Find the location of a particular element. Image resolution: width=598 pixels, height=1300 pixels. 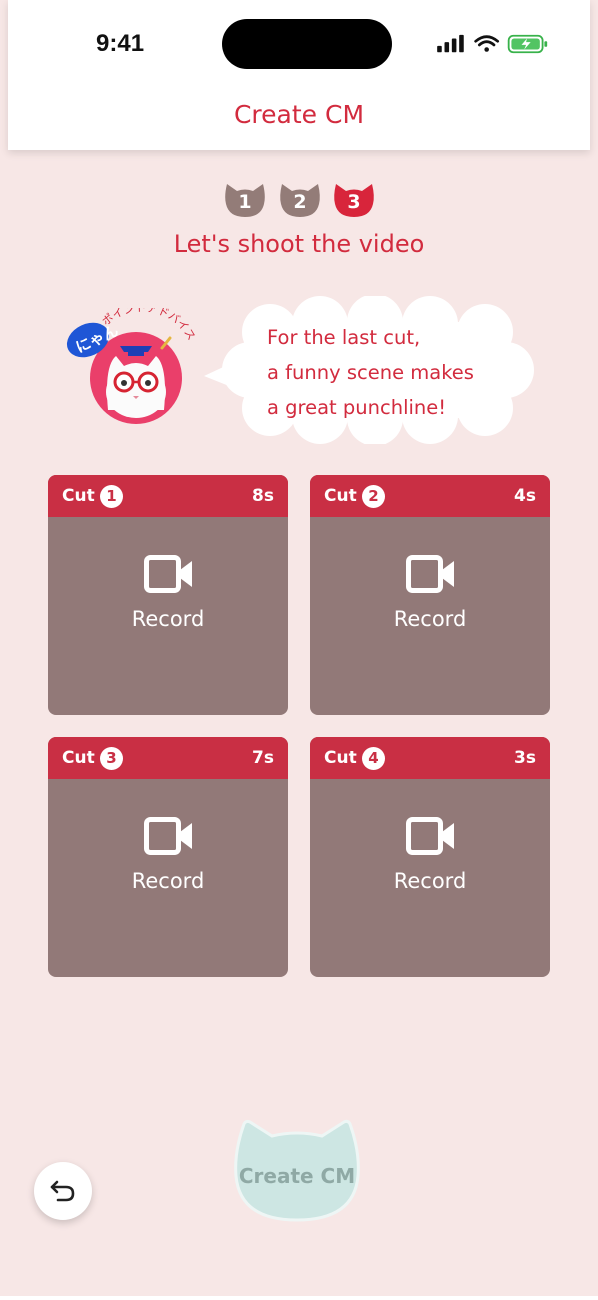

step-2: 2 is located at coordinates (300, 200).